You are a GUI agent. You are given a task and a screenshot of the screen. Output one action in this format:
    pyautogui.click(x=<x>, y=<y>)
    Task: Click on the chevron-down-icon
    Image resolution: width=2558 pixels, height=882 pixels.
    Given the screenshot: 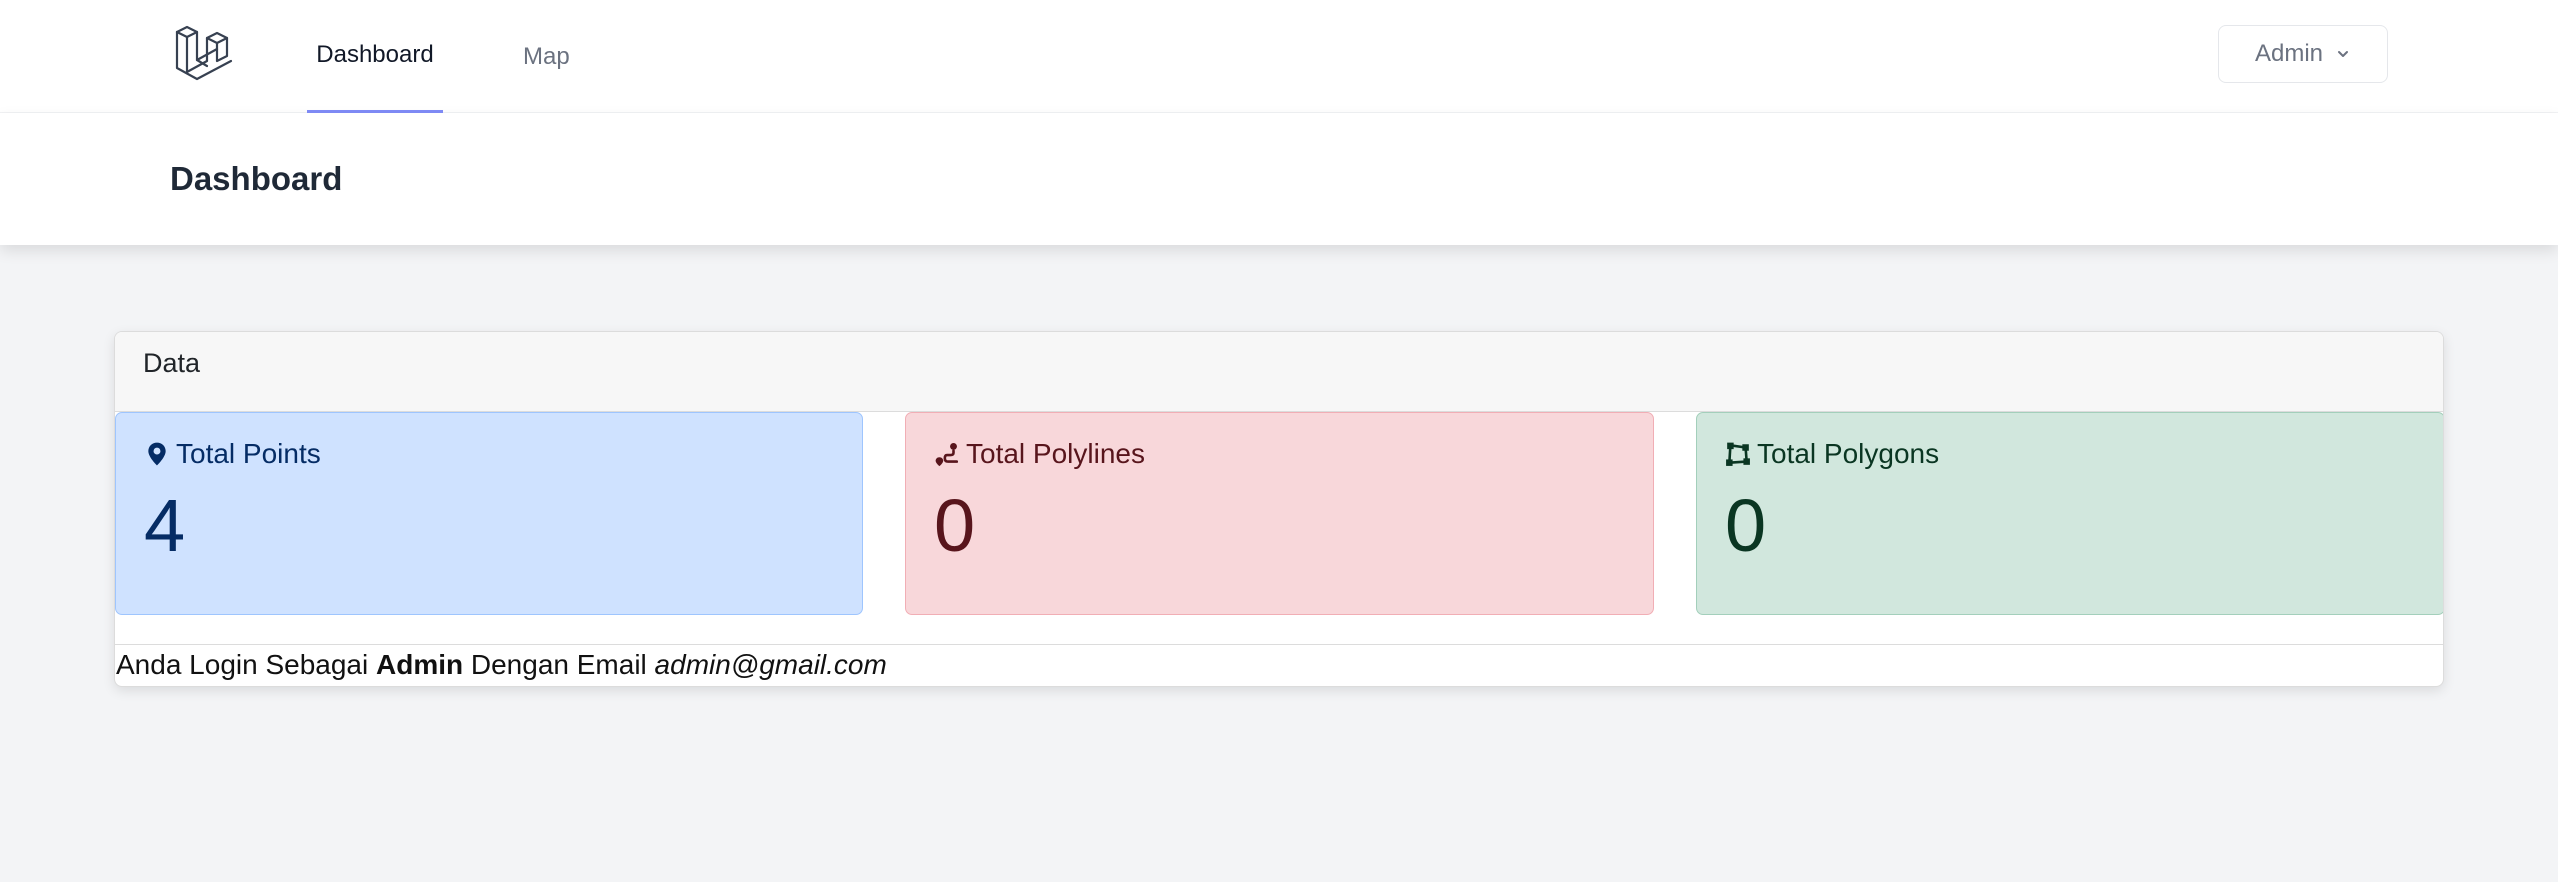 What is the action you would take?
    pyautogui.click(x=2343, y=54)
    